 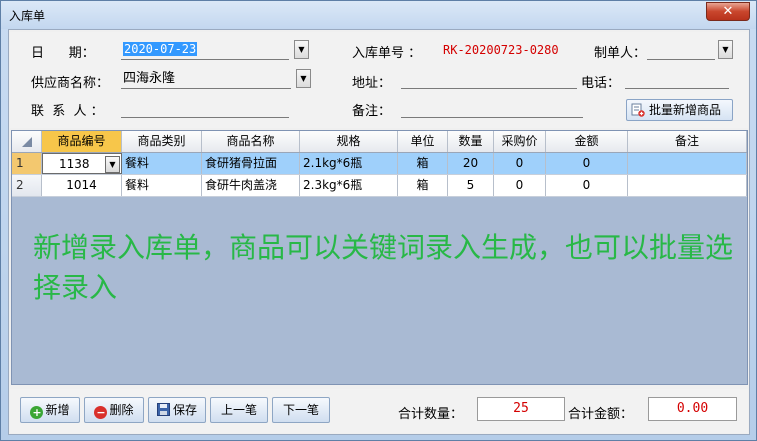 I want to click on supplier-field: 四海永隆, so click(x=206, y=79).